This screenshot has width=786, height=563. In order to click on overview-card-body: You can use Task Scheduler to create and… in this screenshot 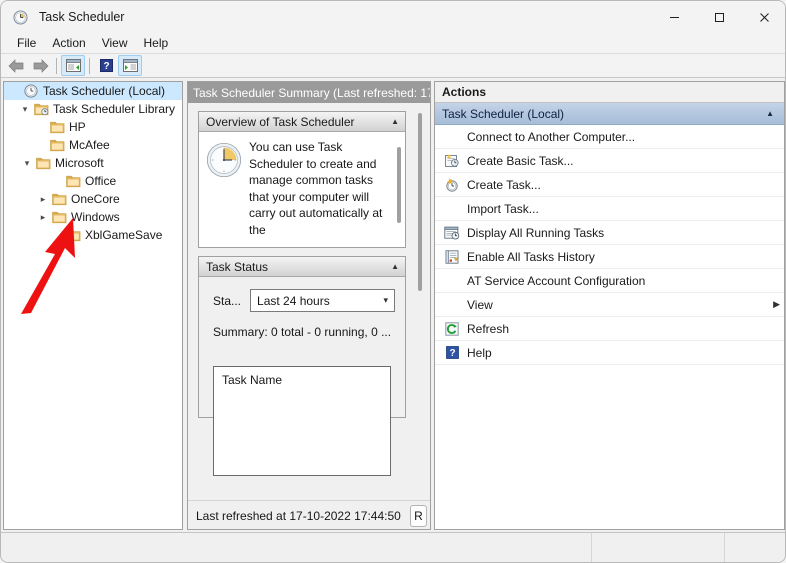, I will do `click(302, 189)`.